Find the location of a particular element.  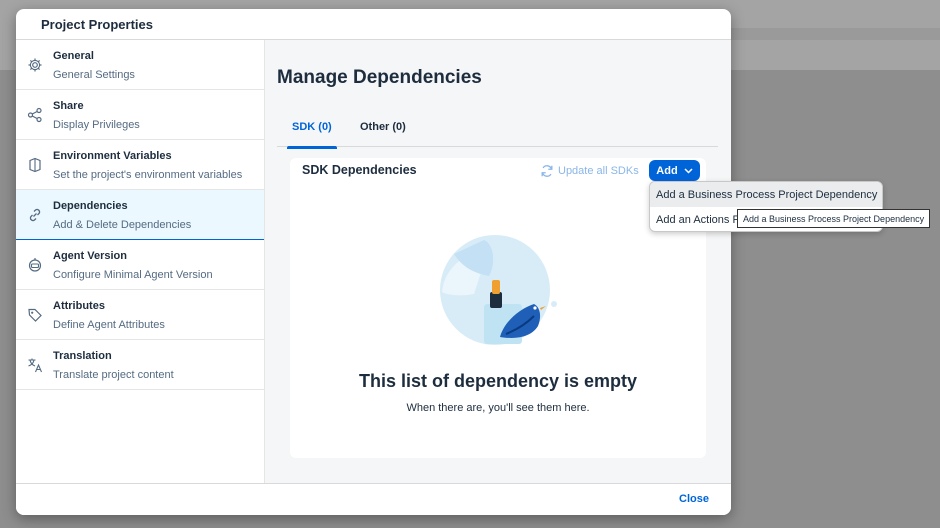

dialog-footer: Close is located at coordinates (373, 499).